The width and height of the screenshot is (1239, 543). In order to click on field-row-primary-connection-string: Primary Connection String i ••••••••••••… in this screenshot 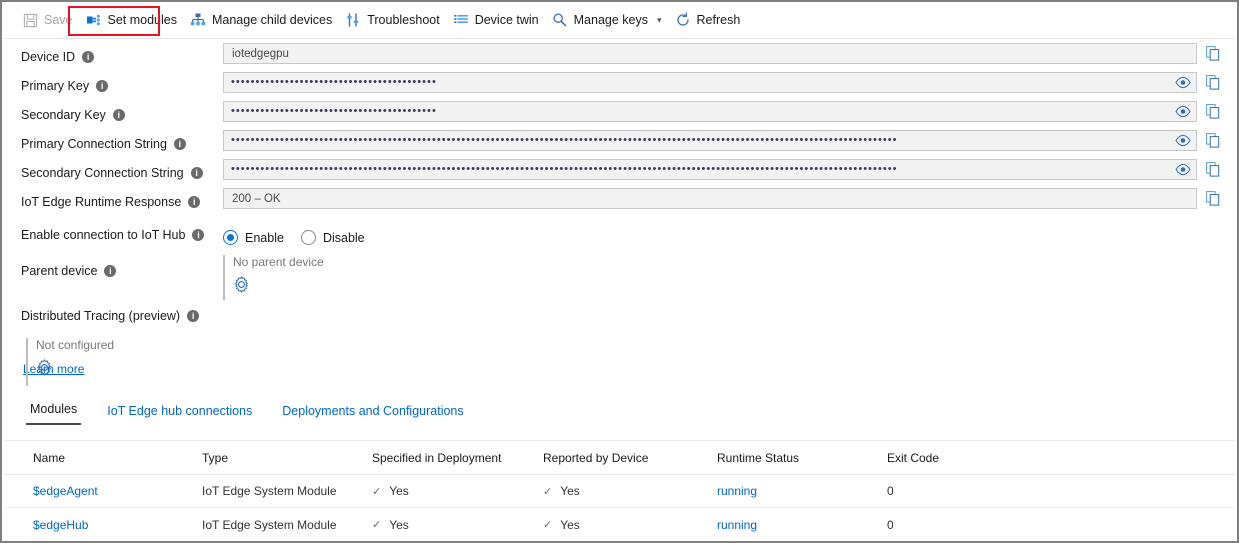, I will do `click(619, 145)`.